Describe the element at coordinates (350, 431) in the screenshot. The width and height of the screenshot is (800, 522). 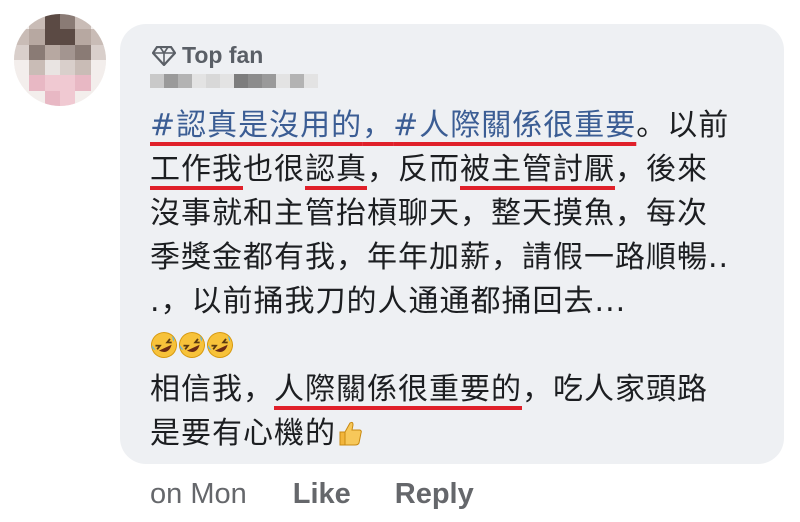
I see `thumbs-up-emoji` at that location.